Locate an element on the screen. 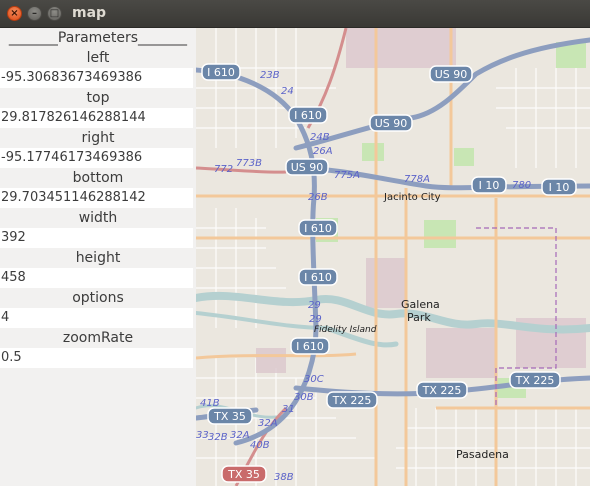 The image size is (590, 486). svg-text: 26A is located at coordinates (323, 151).